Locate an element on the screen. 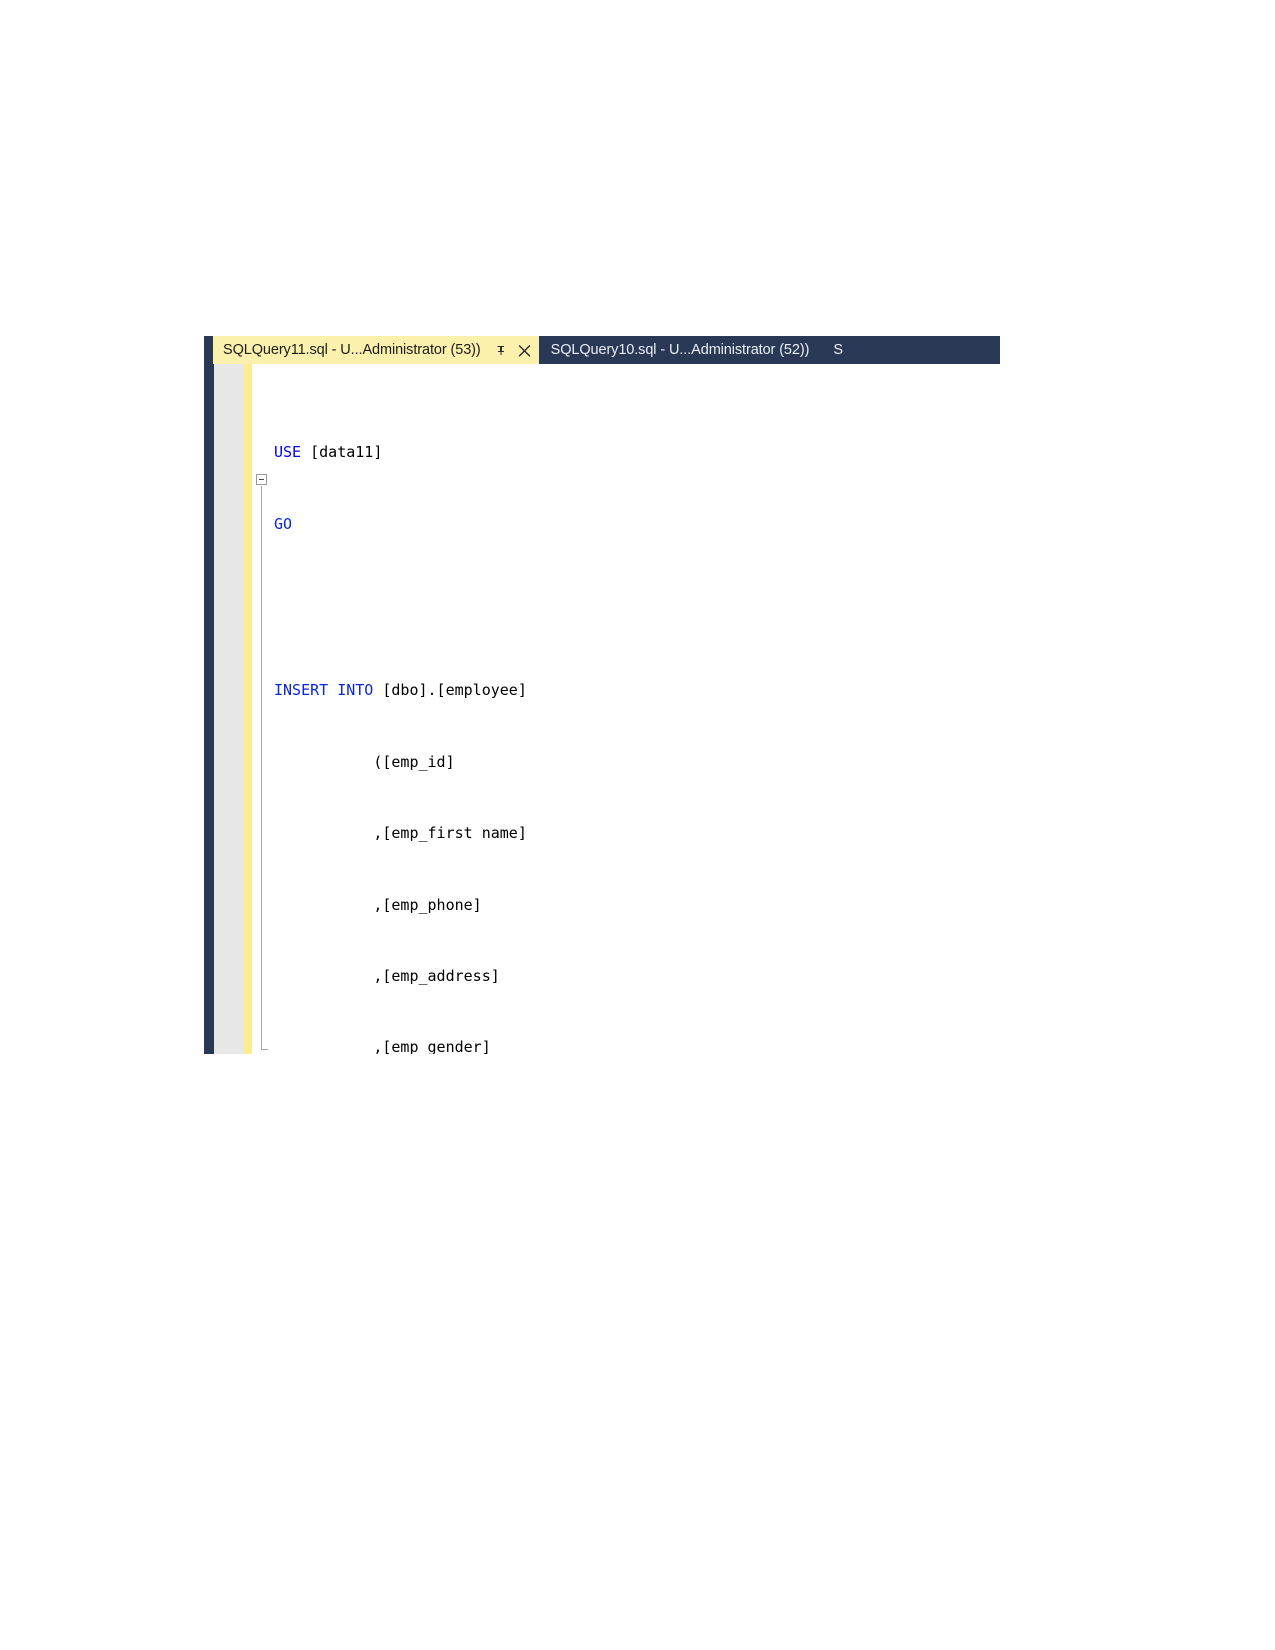  code-line: ,[emp_phone] is located at coordinates (378, 904).